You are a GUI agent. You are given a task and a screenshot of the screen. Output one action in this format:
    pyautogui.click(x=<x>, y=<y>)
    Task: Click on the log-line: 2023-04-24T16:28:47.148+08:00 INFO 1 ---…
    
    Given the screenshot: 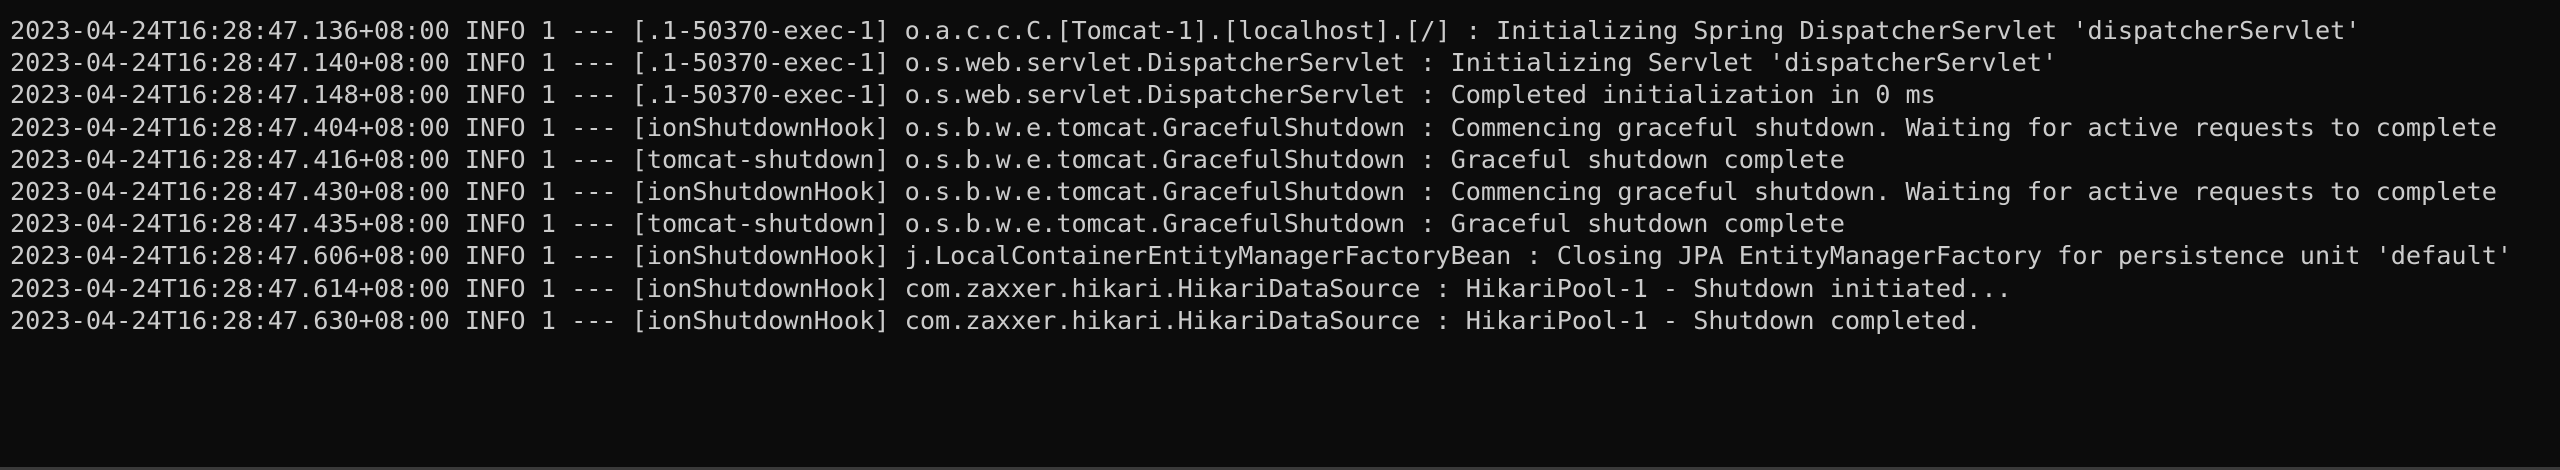 What is the action you would take?
    pyautogui.click(x=973, y=95)
    